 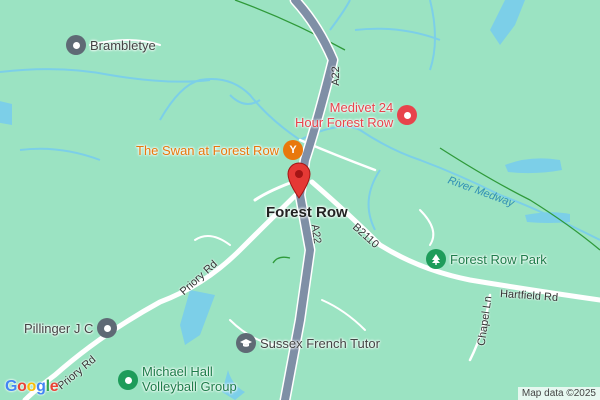 What do you see at coordinates (299, 180) in the screenshot?
I see `location-pin-icon` at bounding box center [299, 180].